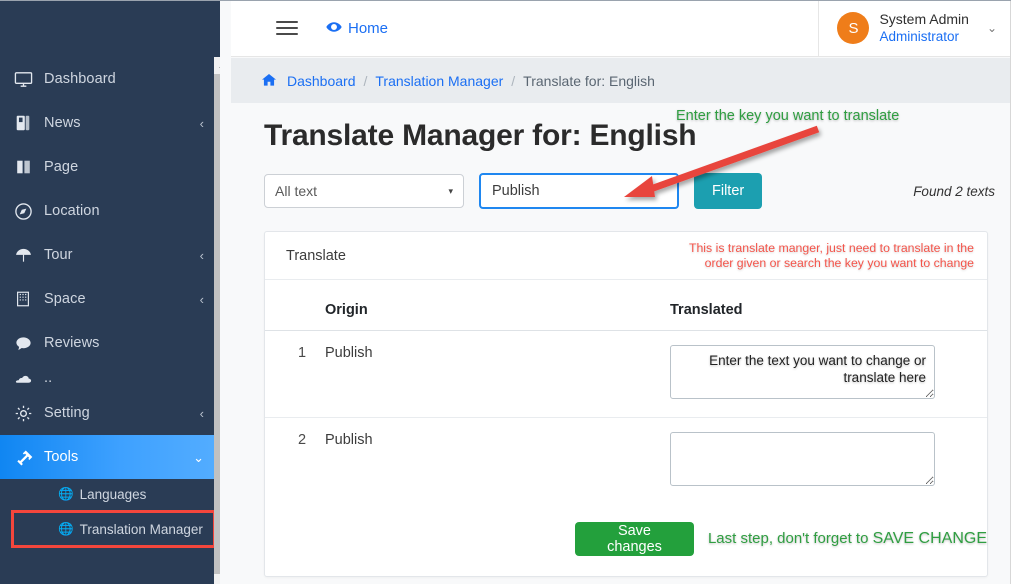 The image size is (1011, 584). Describe the element at coordinates (316, 255) in the screenshot. I see `card-title: Translate` at that location.